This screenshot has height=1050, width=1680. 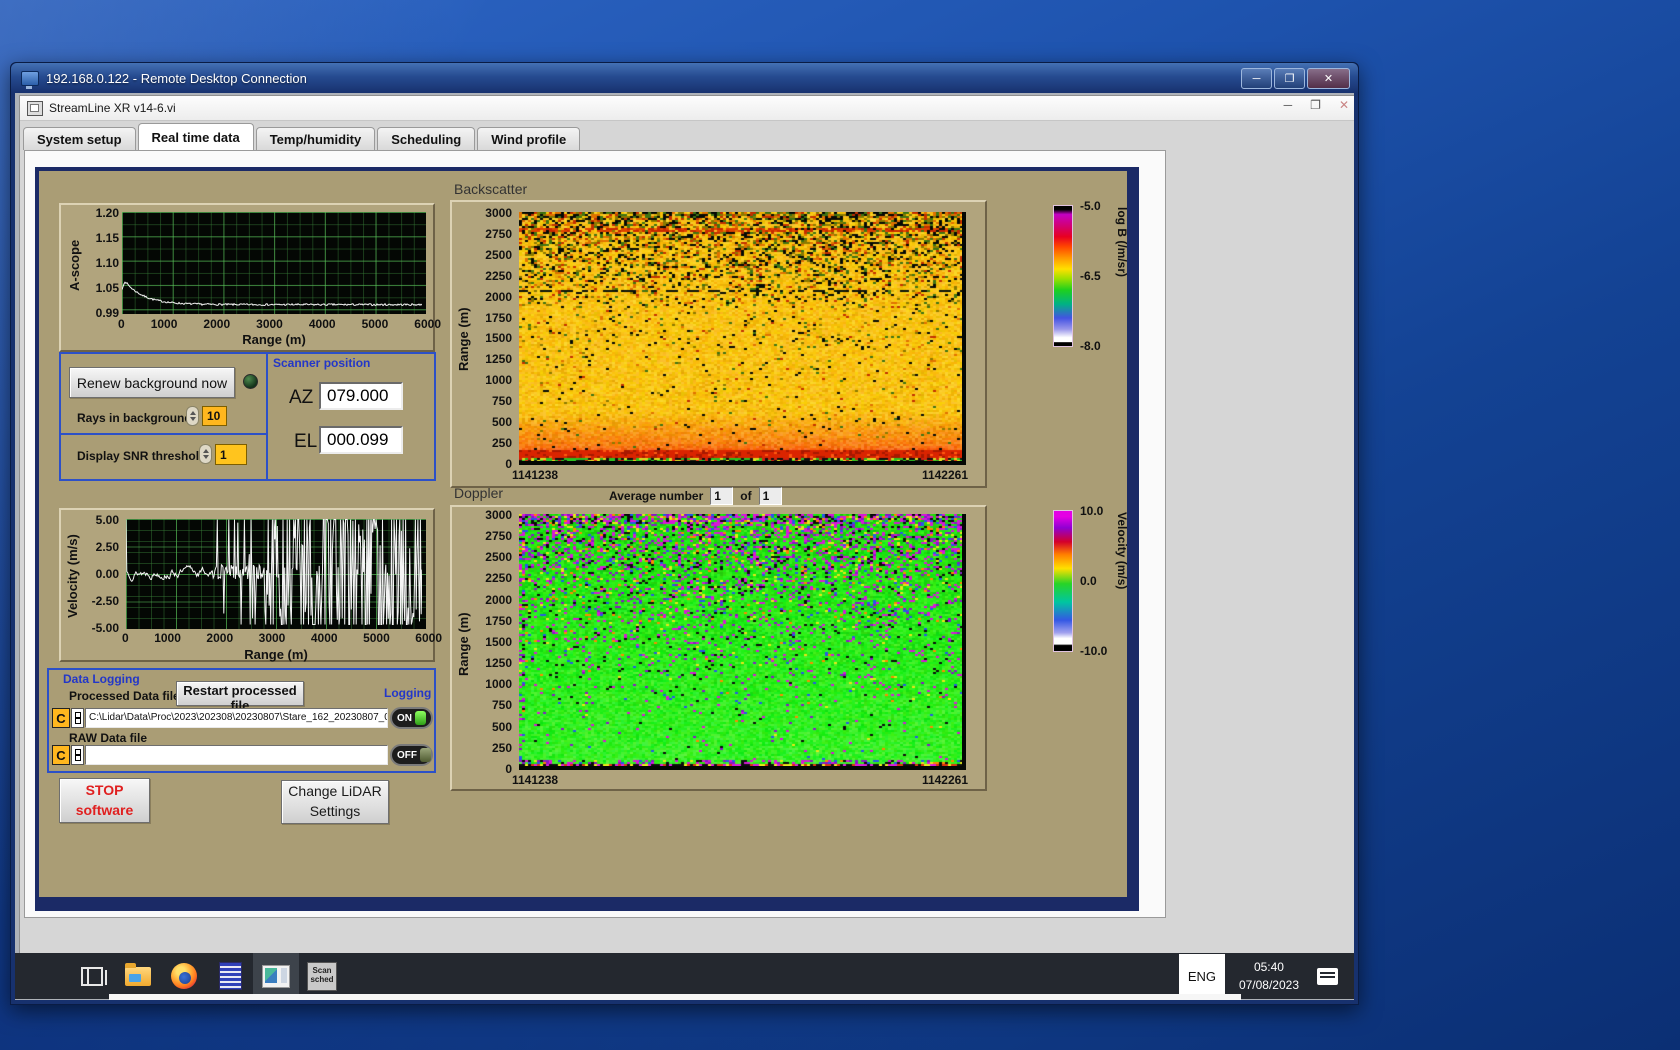 I want to click on doppler-colorbar-label: Velocity (m/s), so click(x=1122, y=551).